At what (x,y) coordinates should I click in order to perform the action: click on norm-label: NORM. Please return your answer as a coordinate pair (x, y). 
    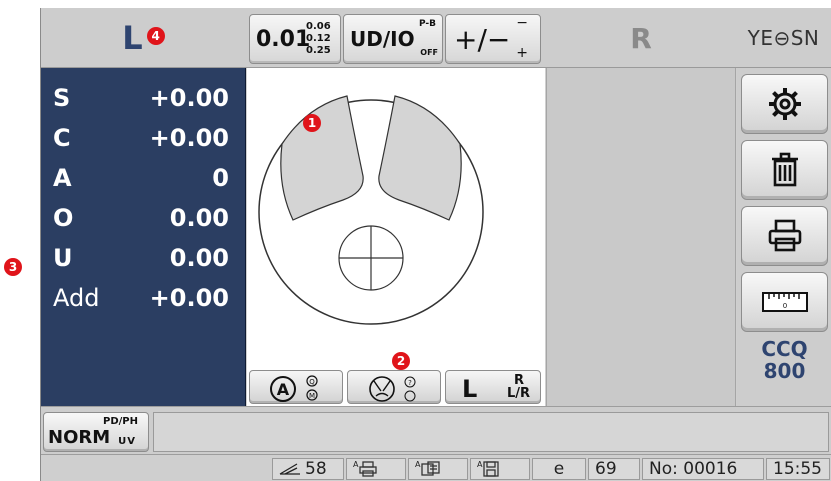
    Looking at the image, I should click on (79, 437).